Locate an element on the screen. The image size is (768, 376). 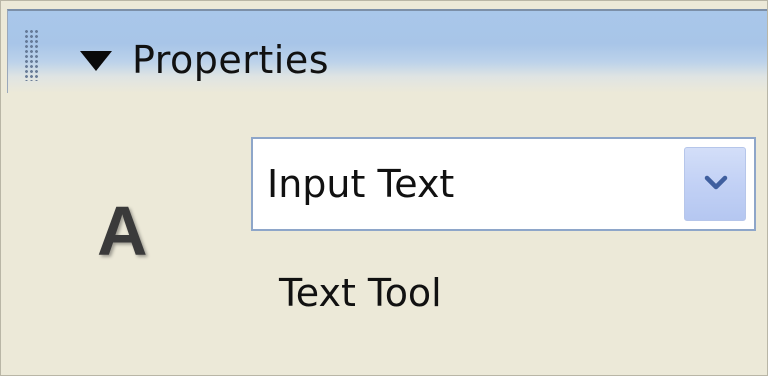
dropdown-button is located at coordinates (715, 184).